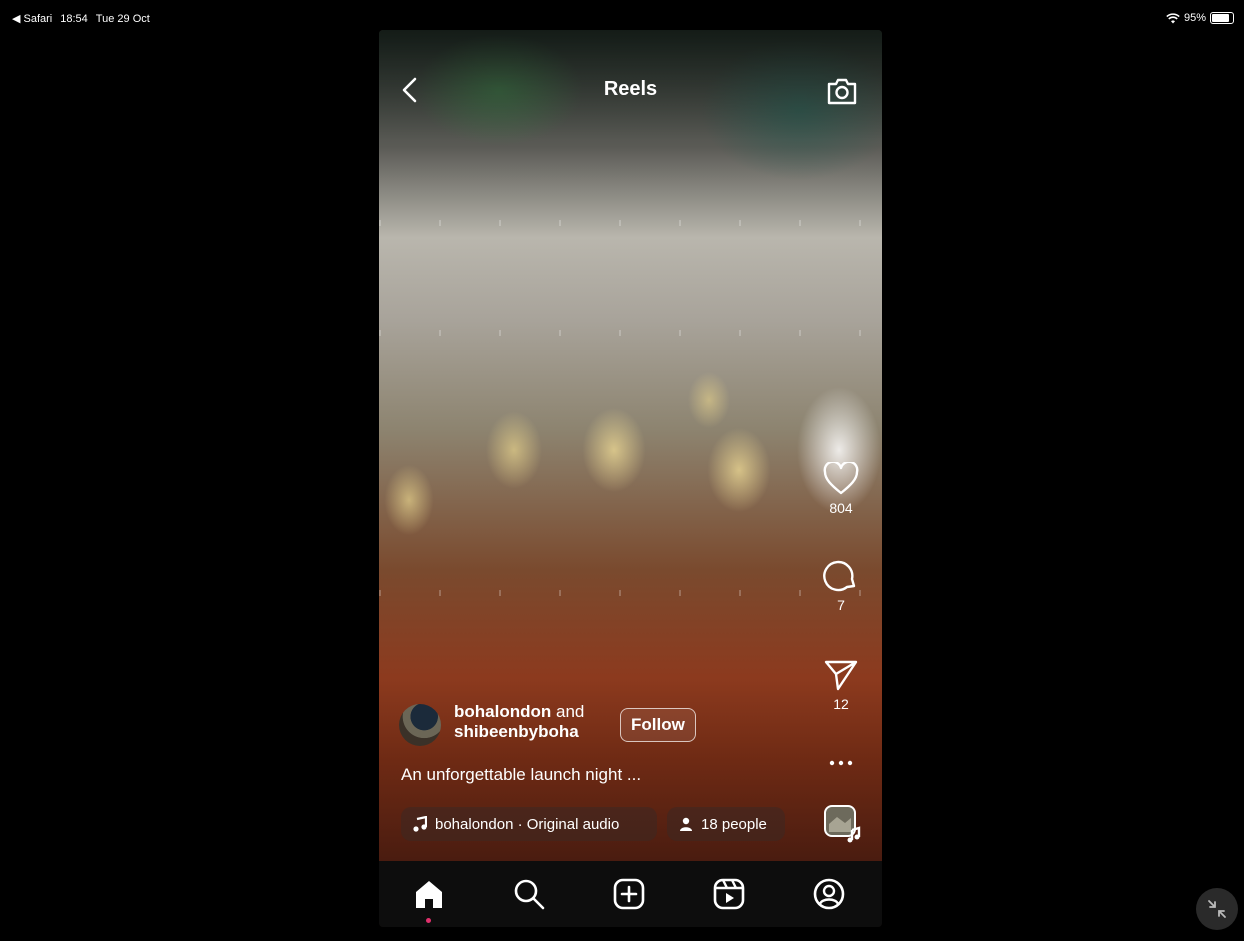 Image resolution: width=1244 pixels, height=941 pixels. What do you see at coordinates (1173, 17) in the screenshot?
I see `wifi-icon` at bounding box center [1173, 17].